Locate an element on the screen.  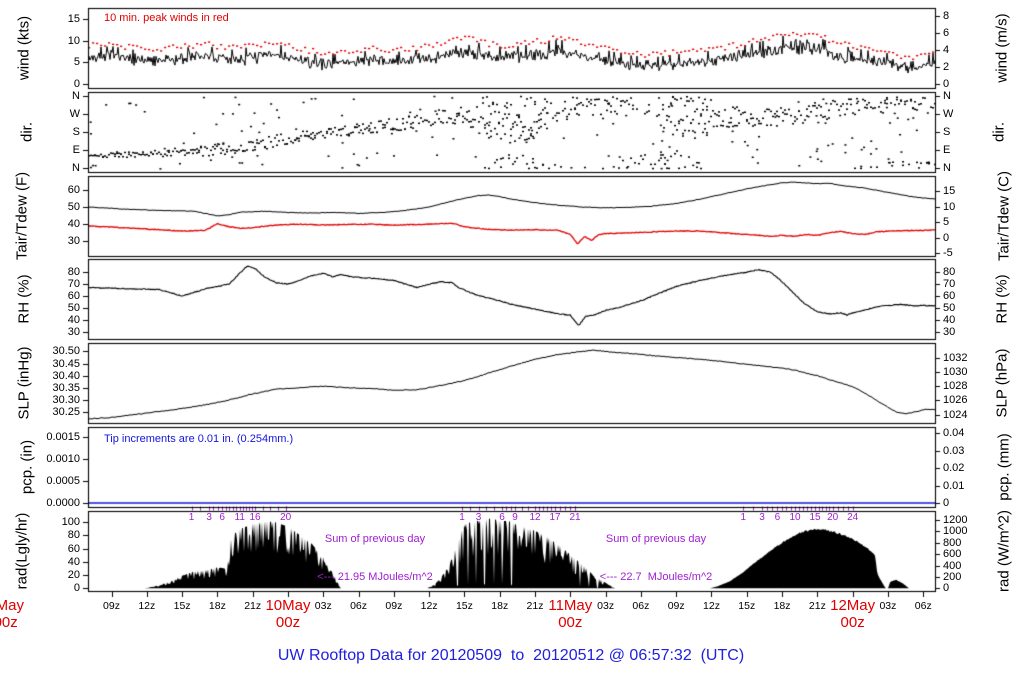
left-tick-label: W is located at coordinates (74, 114).